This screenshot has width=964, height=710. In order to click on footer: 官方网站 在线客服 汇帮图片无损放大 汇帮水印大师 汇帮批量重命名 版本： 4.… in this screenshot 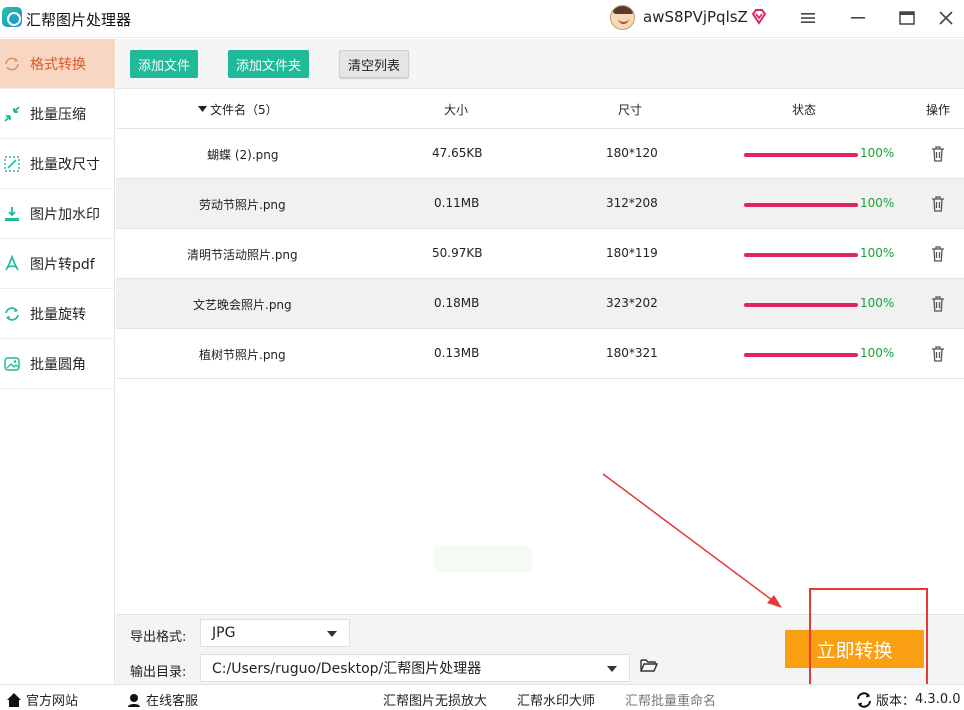, I will do `click(482, 697)`.